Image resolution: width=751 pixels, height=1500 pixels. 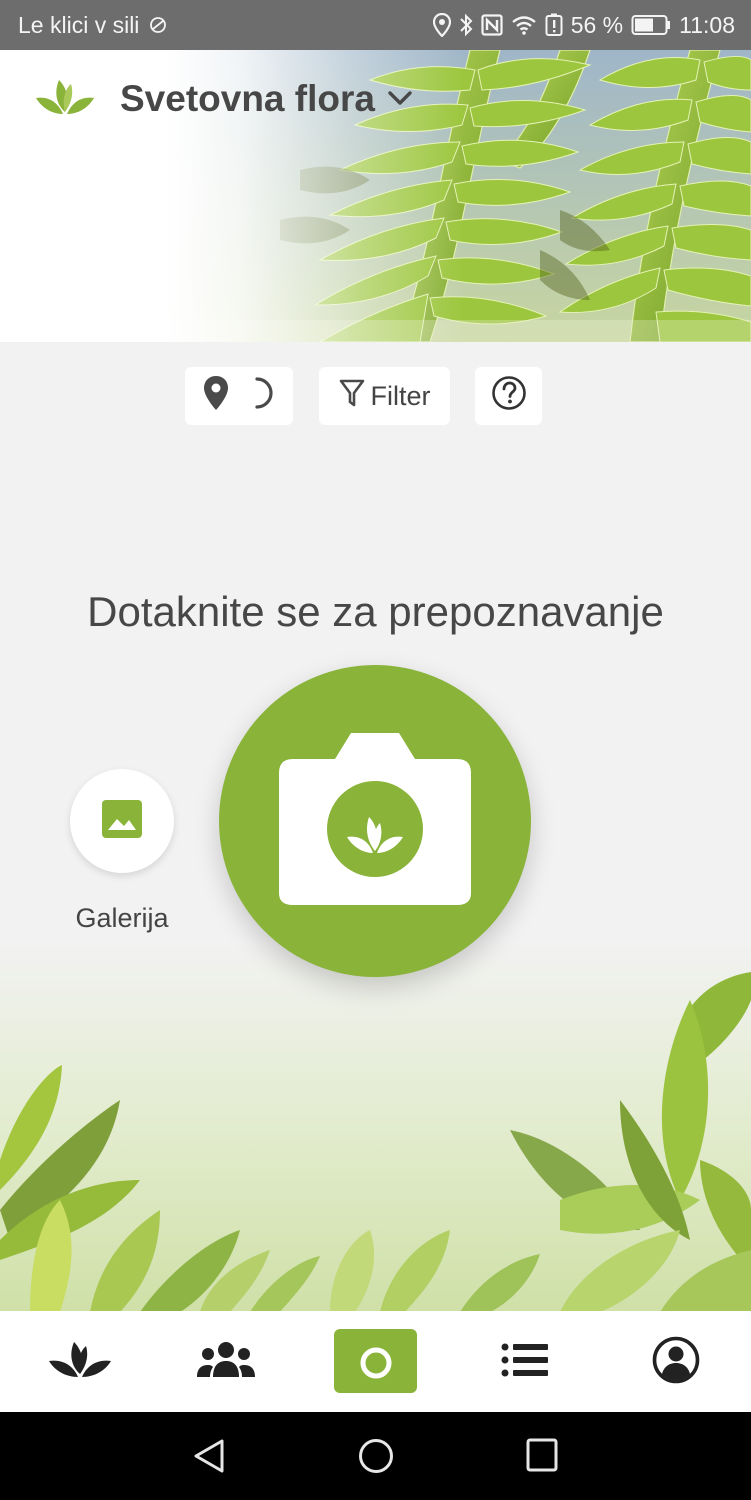 I want to click on image-icon, so click(x=122, y=821).